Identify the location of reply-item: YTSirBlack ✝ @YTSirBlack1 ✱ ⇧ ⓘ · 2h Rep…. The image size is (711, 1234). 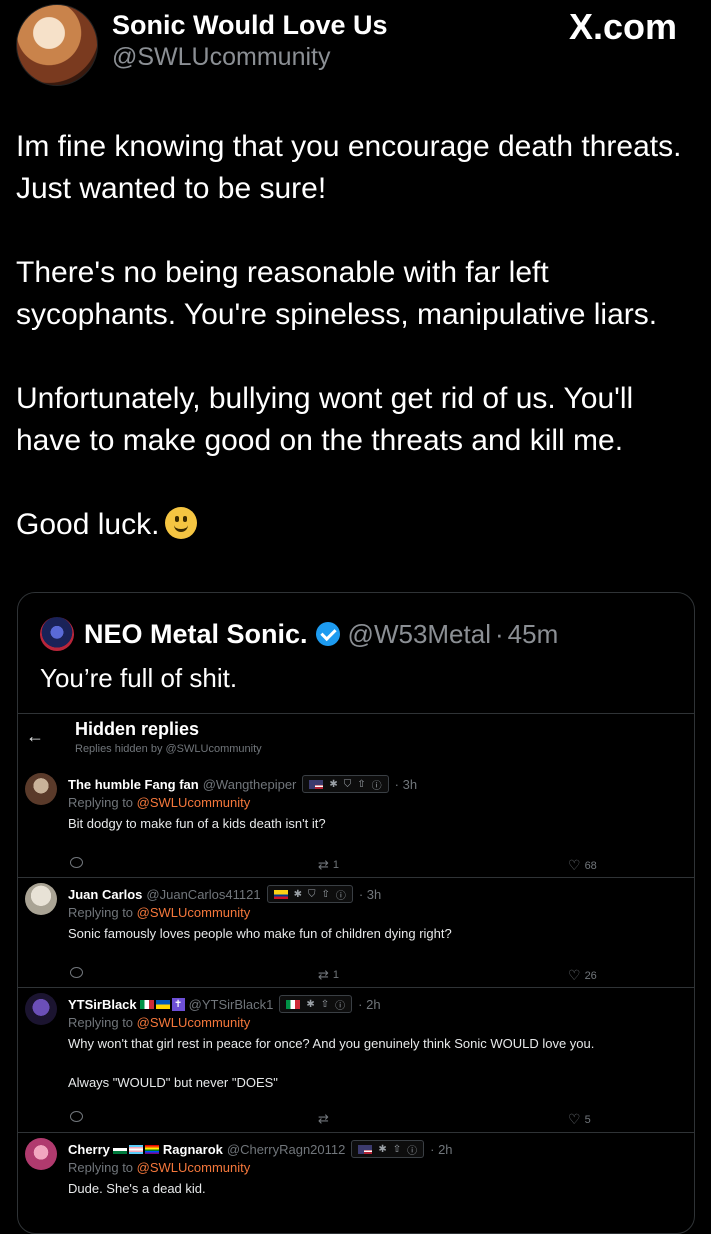
(356, 1060).